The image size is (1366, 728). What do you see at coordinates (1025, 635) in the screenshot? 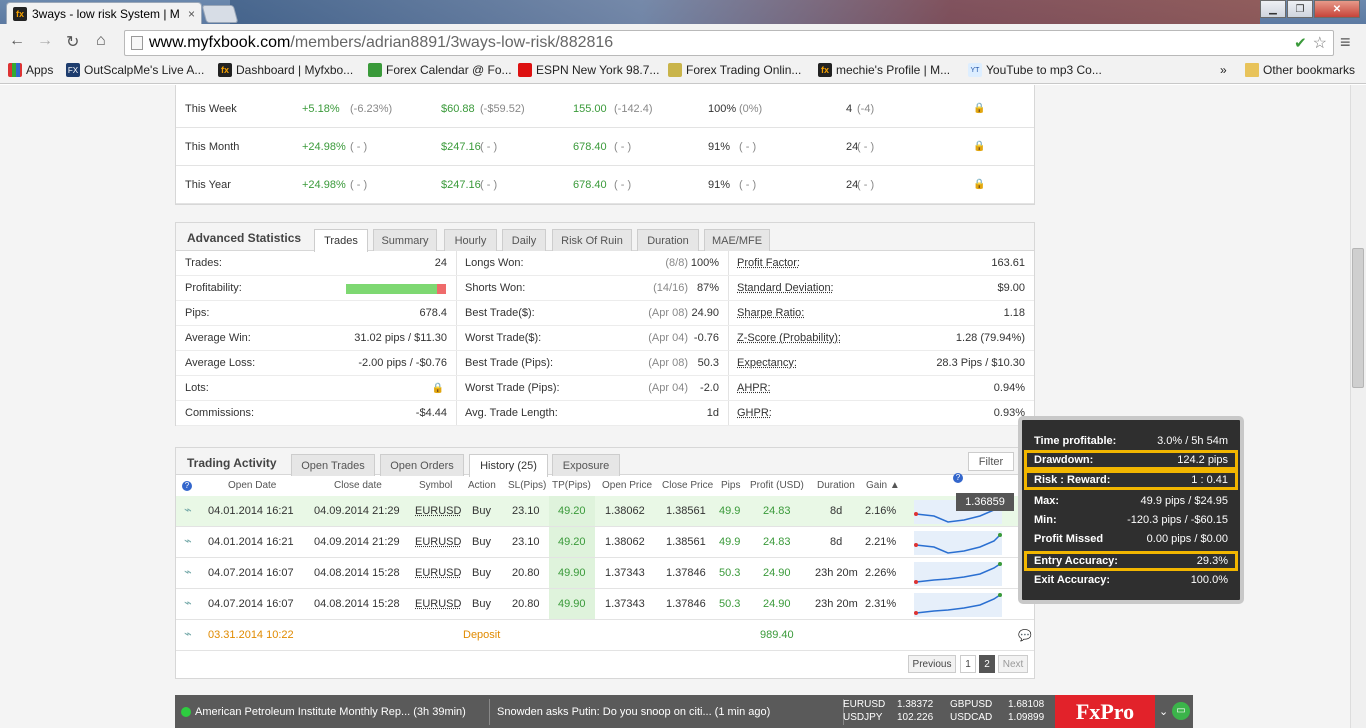
I see `comment-icon: 💬` at bounding box center [1025, 635].